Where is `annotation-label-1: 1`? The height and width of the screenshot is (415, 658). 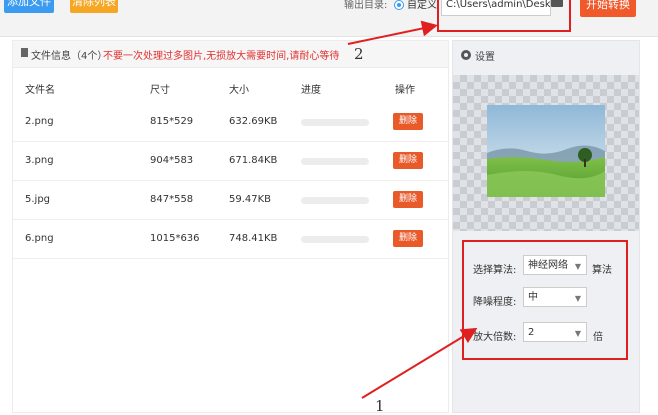 annotation-label-1: 1 is located at coordinates (380, 406).